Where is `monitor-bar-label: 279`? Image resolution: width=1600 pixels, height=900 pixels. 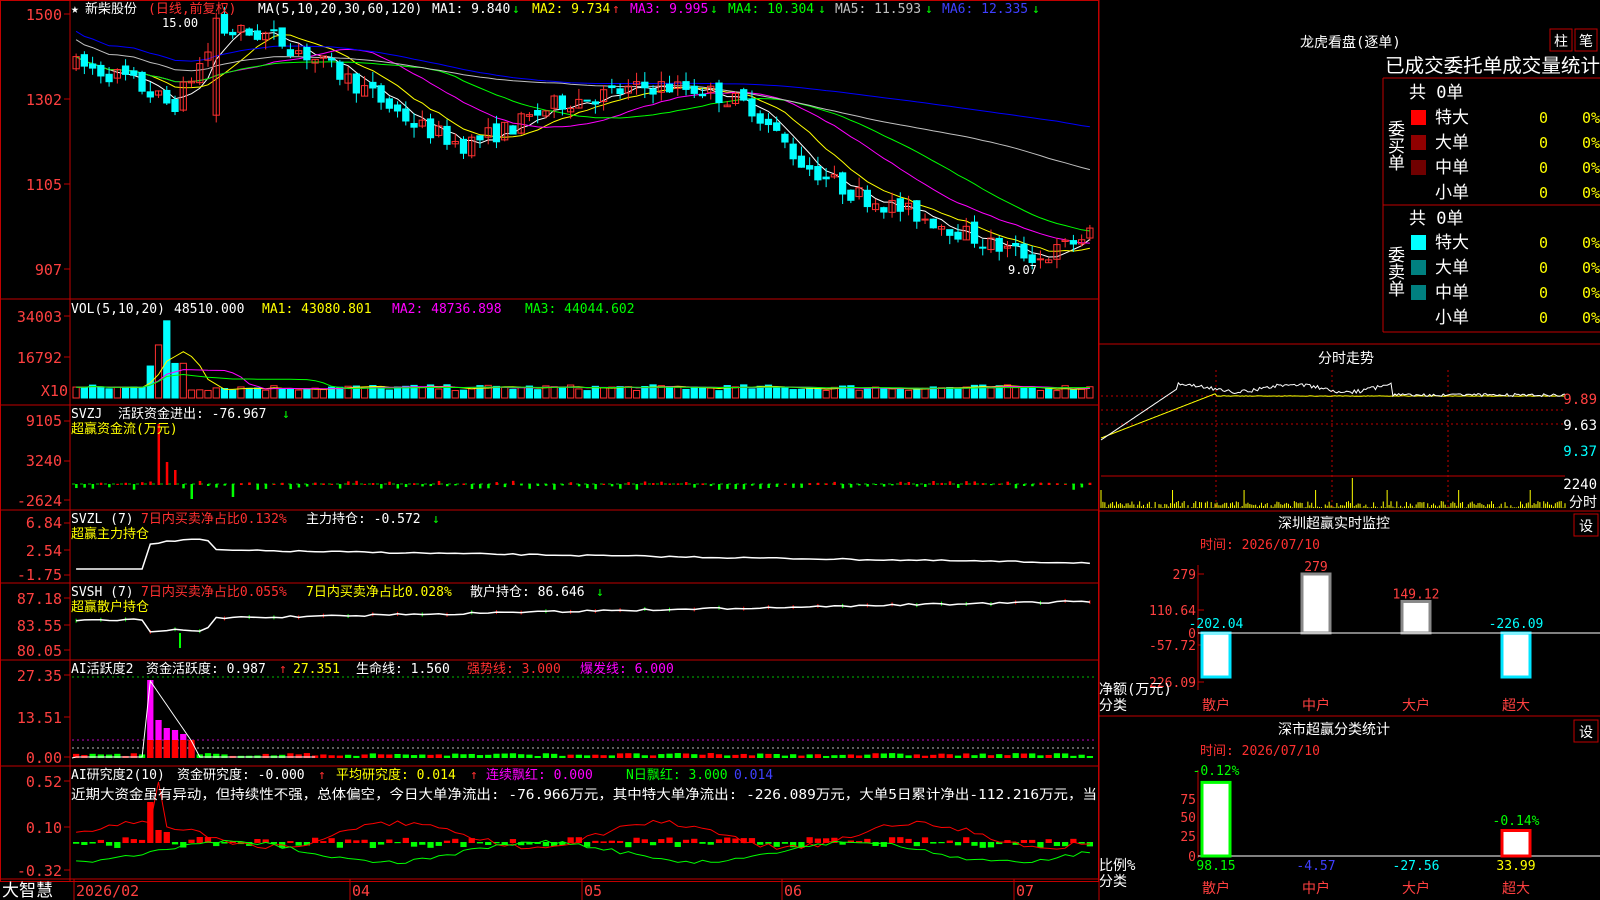
monitor-bar-label: 279 is located at coordinates (1315, 567).